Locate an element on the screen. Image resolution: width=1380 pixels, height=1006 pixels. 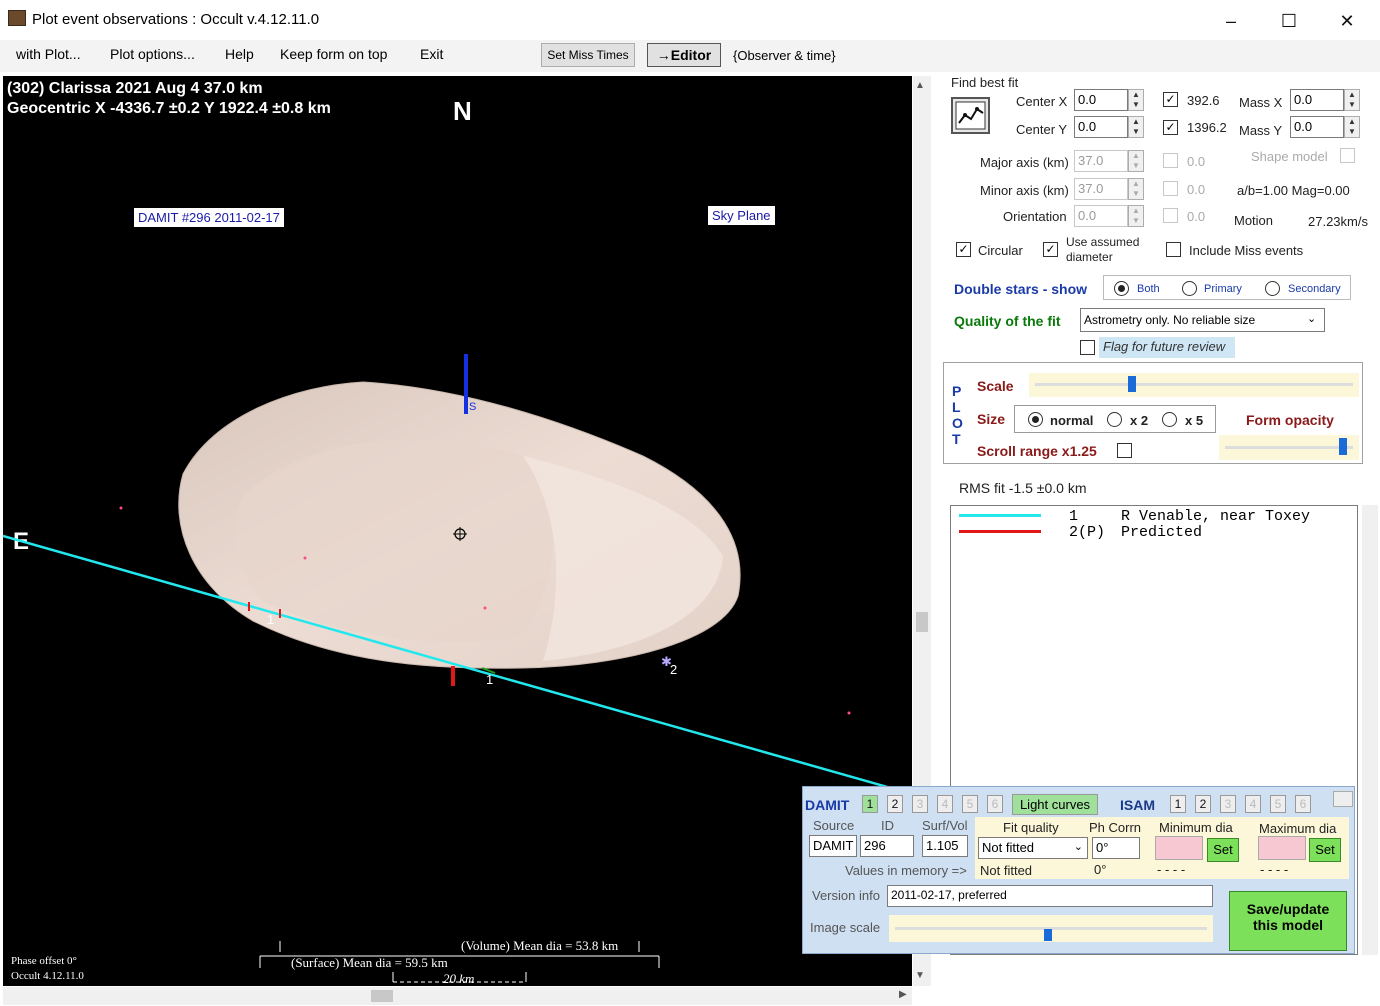
orientation-input: 0.0 is located at coordinates (1101, 216).